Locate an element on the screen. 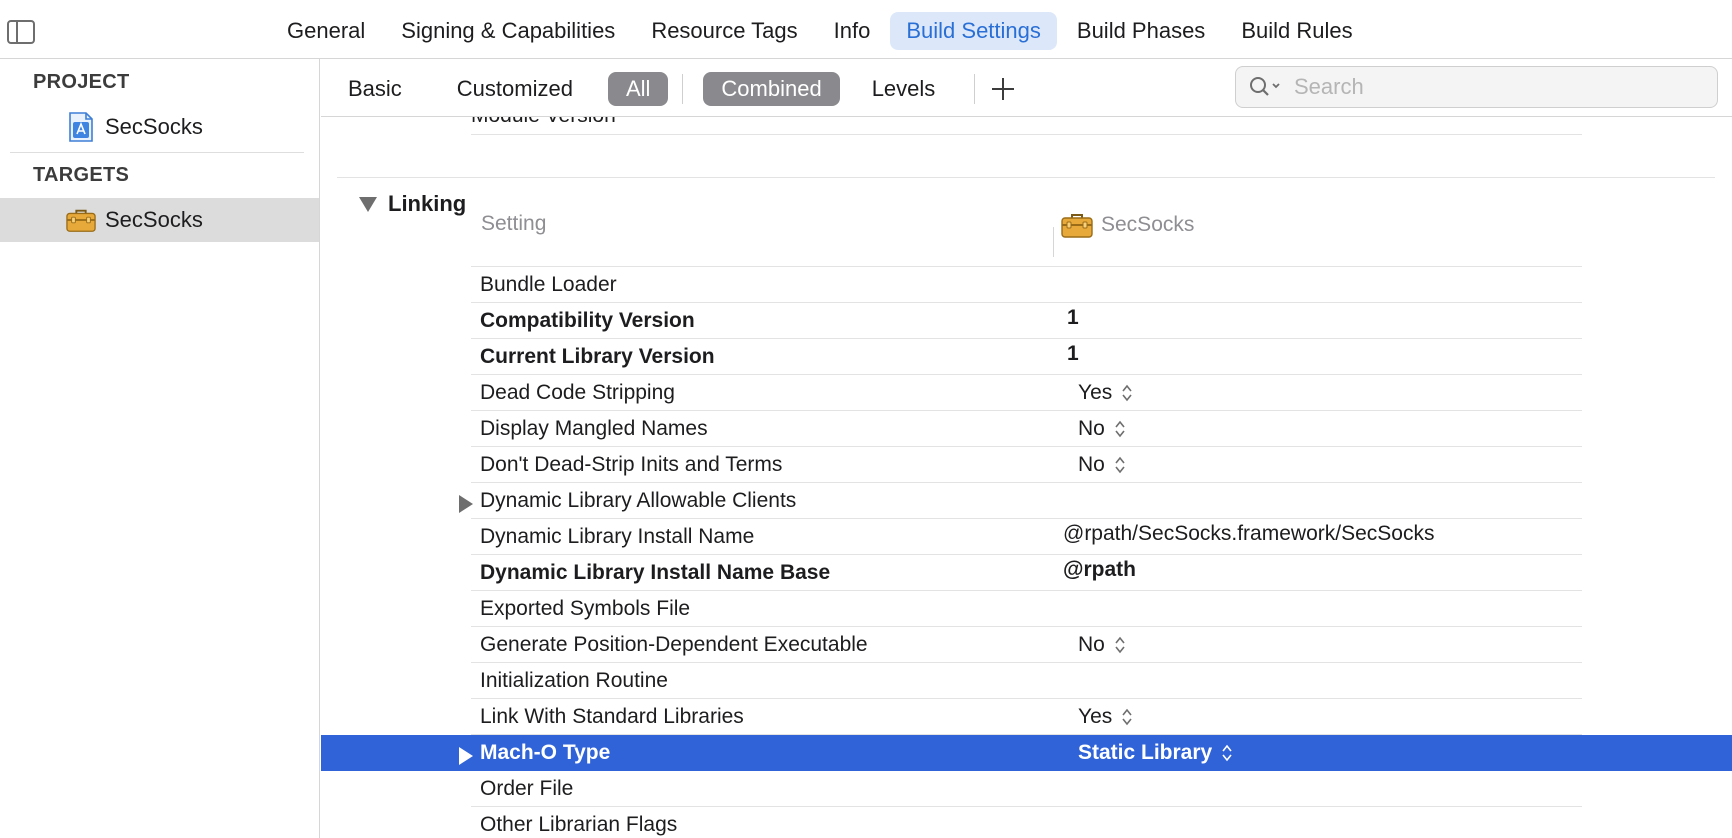  setting-row-bundle-loader: Bundle Loader is located at coordinates (1026, 285).